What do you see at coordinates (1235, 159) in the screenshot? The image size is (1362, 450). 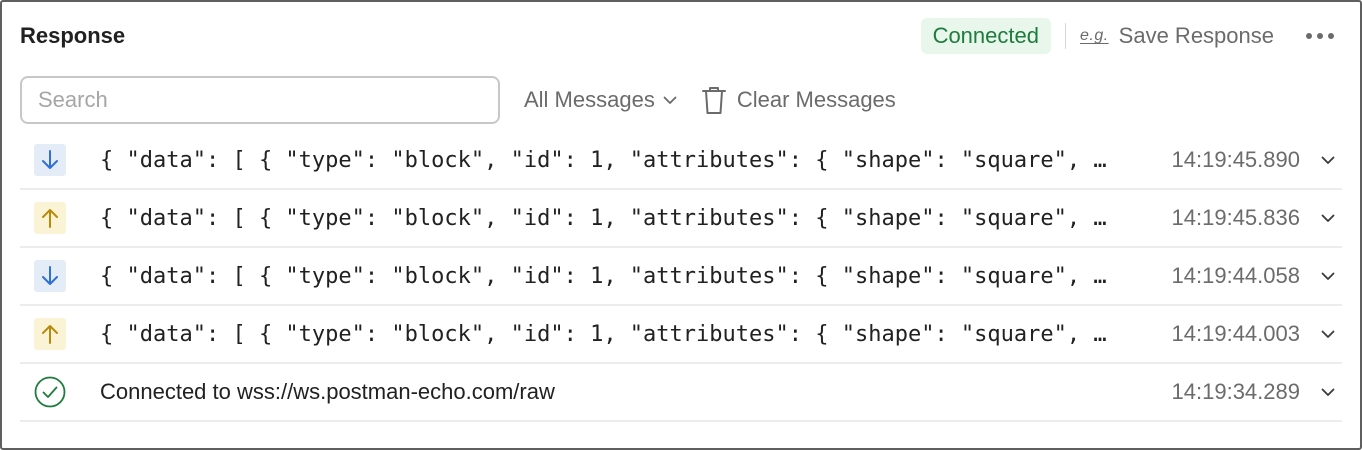 I see `message-timestamp: 14:19:45.890` at bounding box center [1235, 159].